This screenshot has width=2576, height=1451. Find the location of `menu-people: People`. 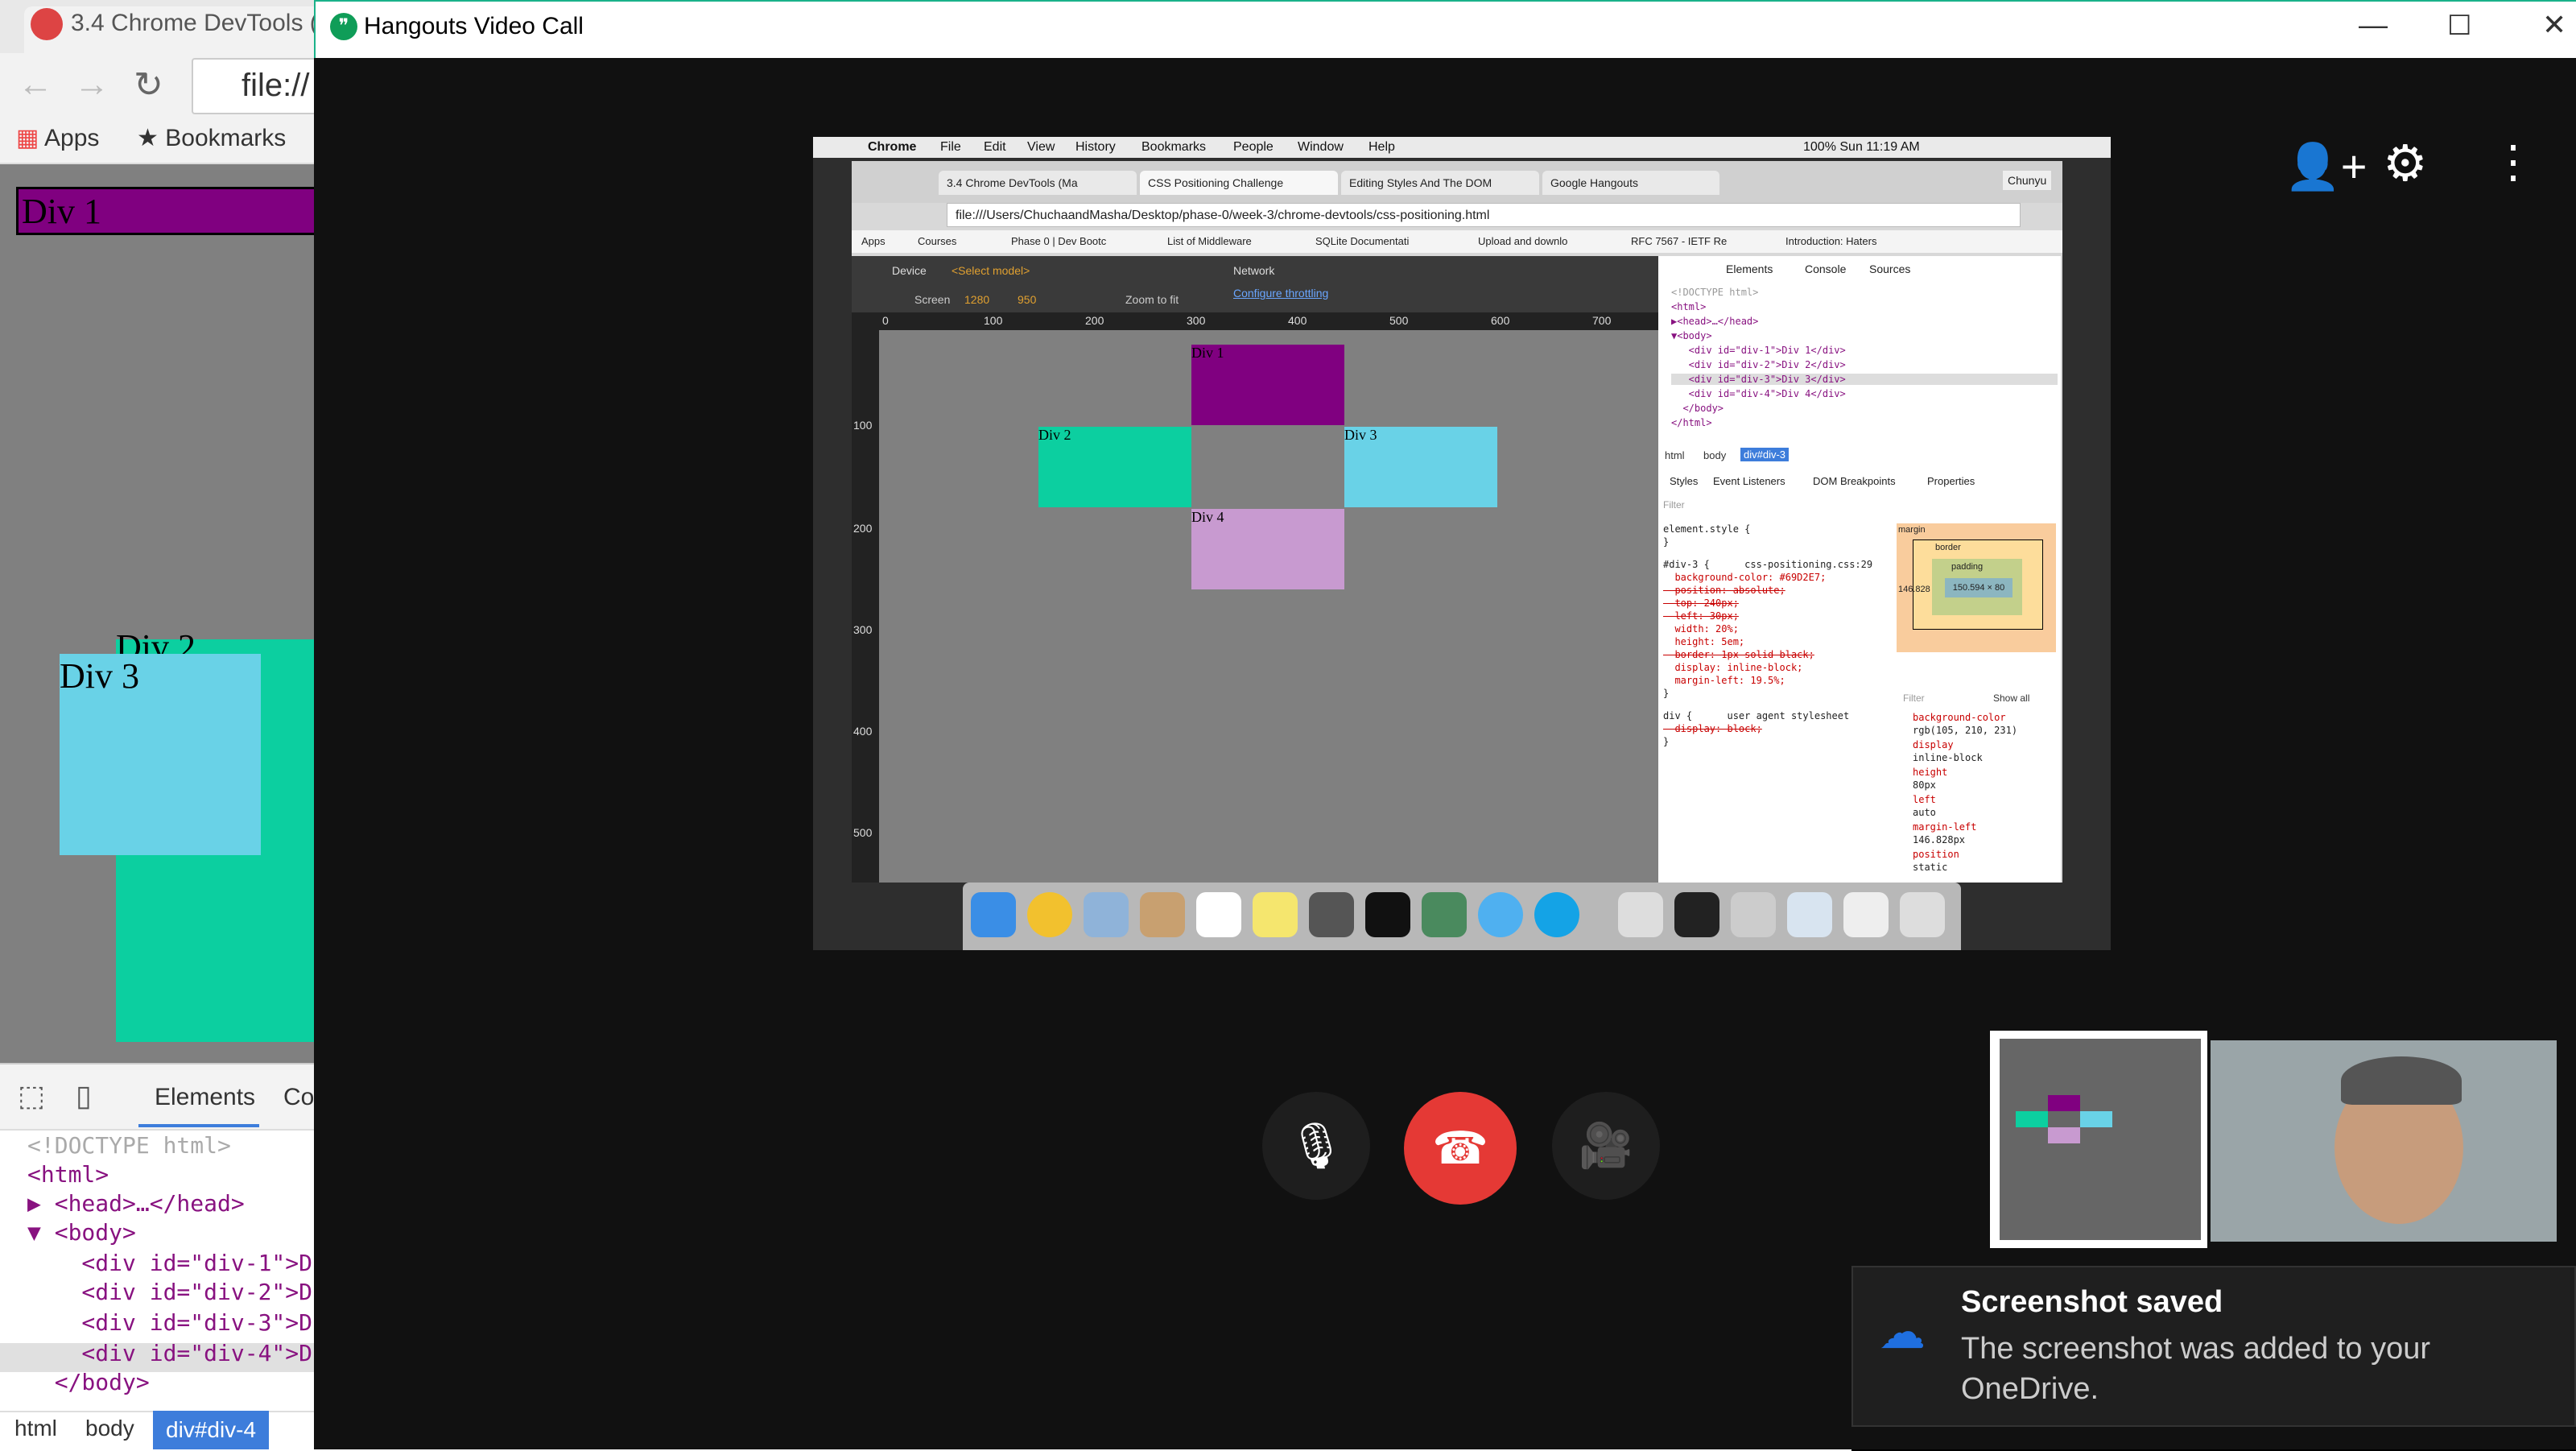

menu-people: People is located at coordinates (1253, 147).